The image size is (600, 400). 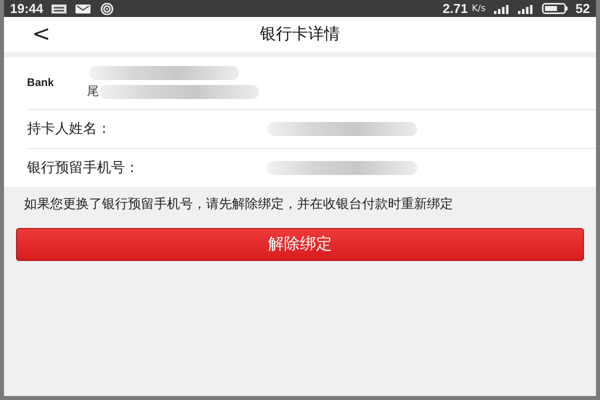 What do you see at coordinates (238, 204) in the screenshot?
I see `notice-text: 如果您更换了银行预留手机号，请先解除绑定，并在收银台付款时重新绑定` at bounding box center [238, 204].